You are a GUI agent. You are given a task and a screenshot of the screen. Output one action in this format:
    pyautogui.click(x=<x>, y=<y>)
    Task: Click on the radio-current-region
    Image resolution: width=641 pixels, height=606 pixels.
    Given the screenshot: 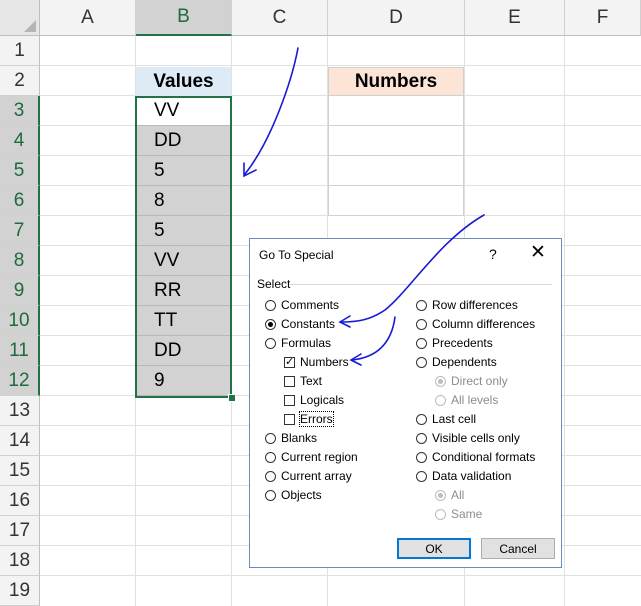 What is the action you would take?
    pyautogui.click(x=270, y=457)
    